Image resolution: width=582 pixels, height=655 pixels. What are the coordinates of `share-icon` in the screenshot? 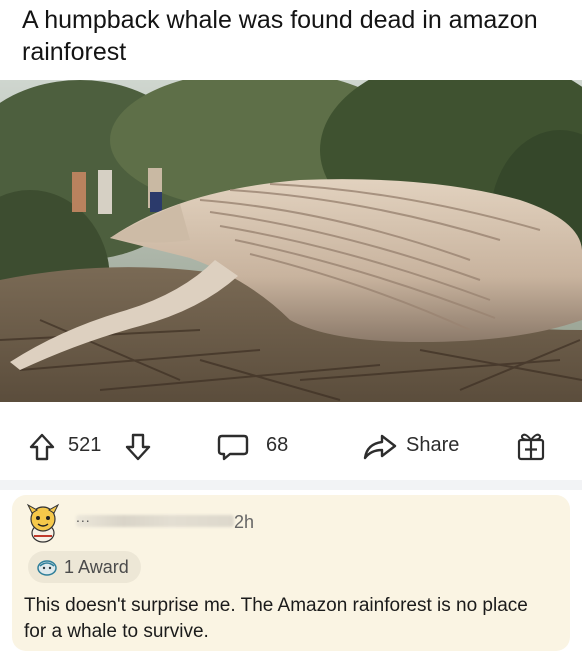 It's located at (380, 447).